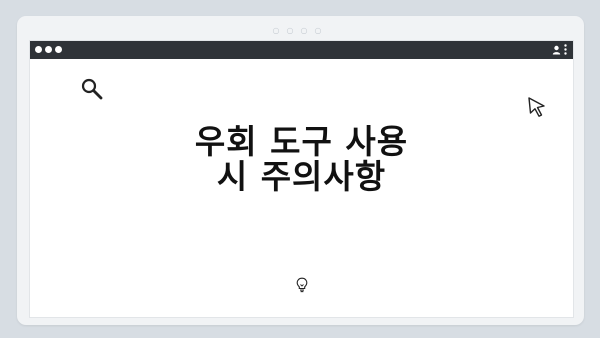 The height and width of the screenshot is (338, 600). Describe the element at coordinates (565, 49) in the screenshot. I see `kebab-menu-icon` at that location.